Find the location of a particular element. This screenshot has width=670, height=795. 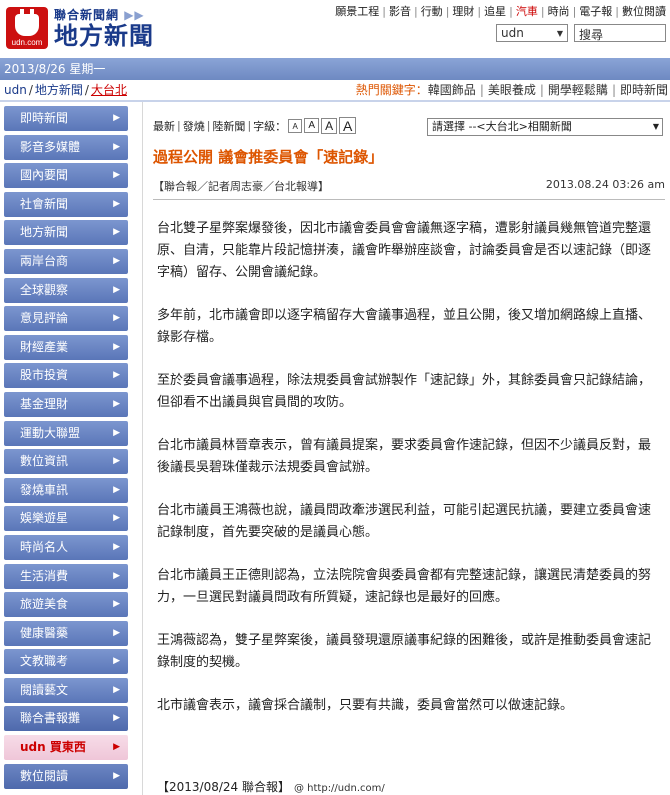

sidebar-item-label: 股市投資 is located at coordinates (44, 375).